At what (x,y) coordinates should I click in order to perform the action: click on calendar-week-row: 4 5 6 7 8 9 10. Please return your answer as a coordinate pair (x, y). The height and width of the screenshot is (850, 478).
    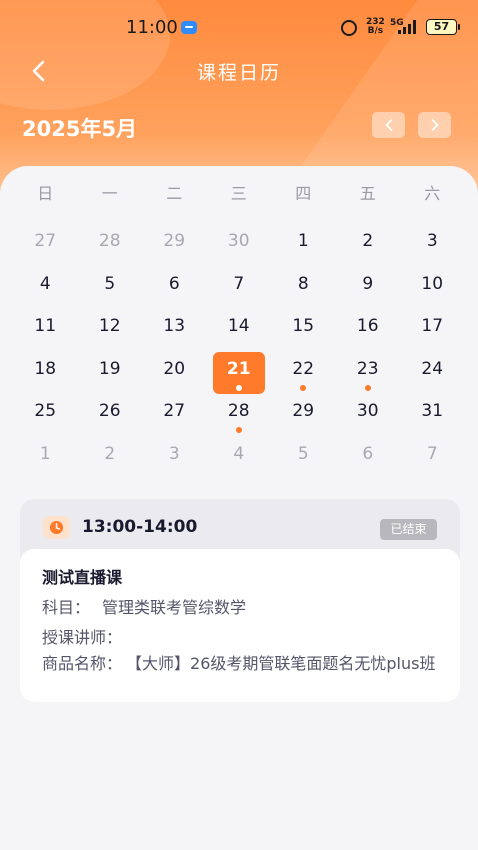
    Looking at the image, I should click on (239, 288).